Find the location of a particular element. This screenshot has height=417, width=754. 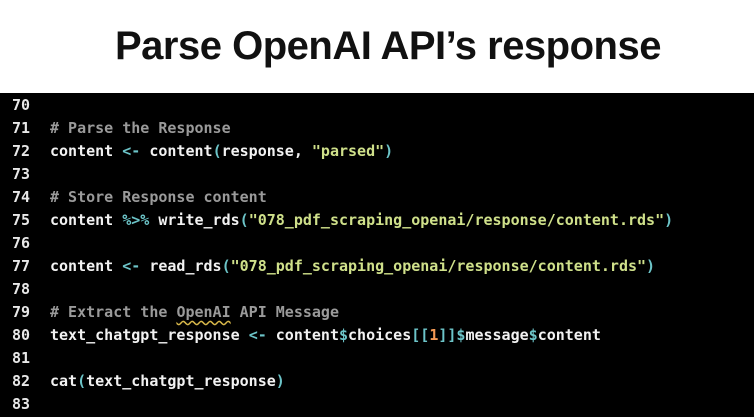

code-line: 74 # Store Response content is located at coordinates (377, 197).